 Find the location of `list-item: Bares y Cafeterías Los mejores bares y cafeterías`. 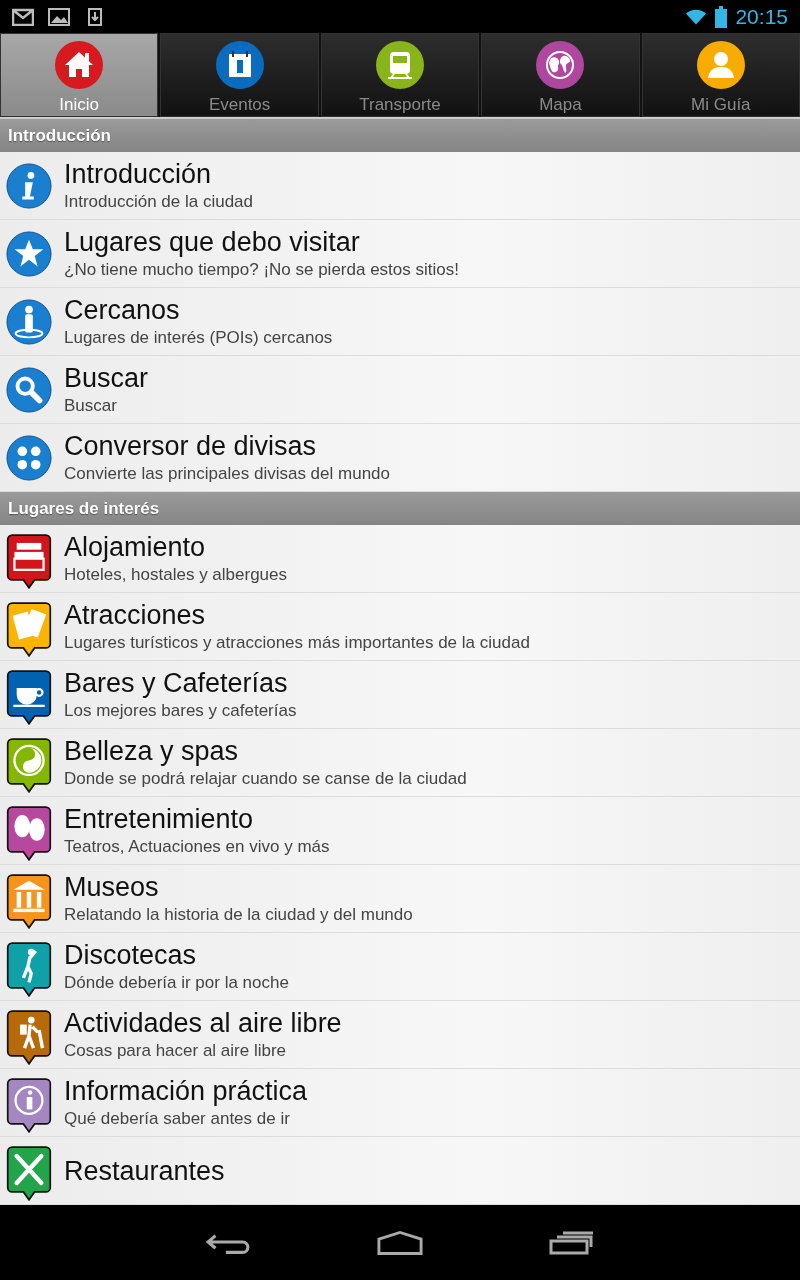

list-item: Bares y Cafeterías Los mejores bares y cafeterías is located at coordinates (400, 695).